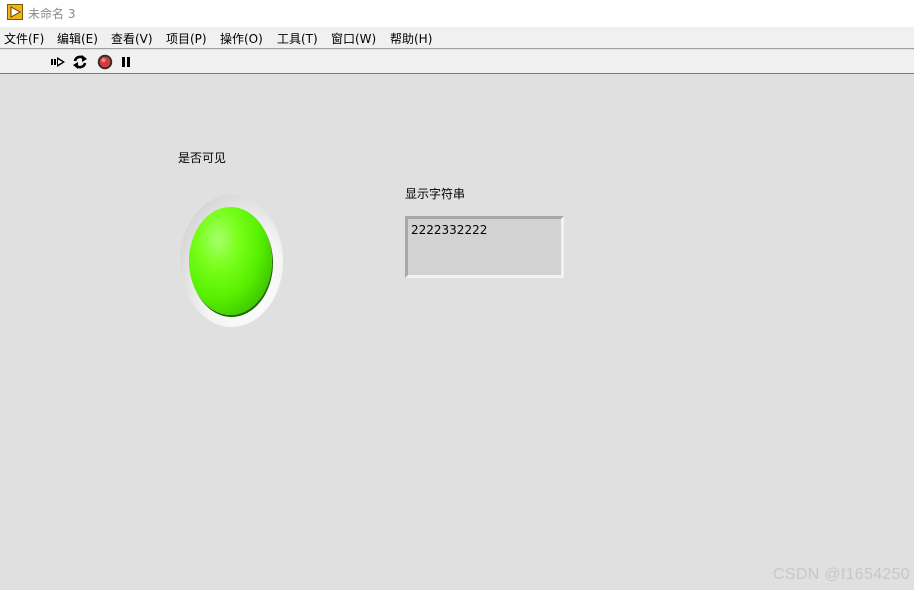 This screenshot has width=914, height=590. I want to click on menu-help: 帮助(H), so click(411, 38).